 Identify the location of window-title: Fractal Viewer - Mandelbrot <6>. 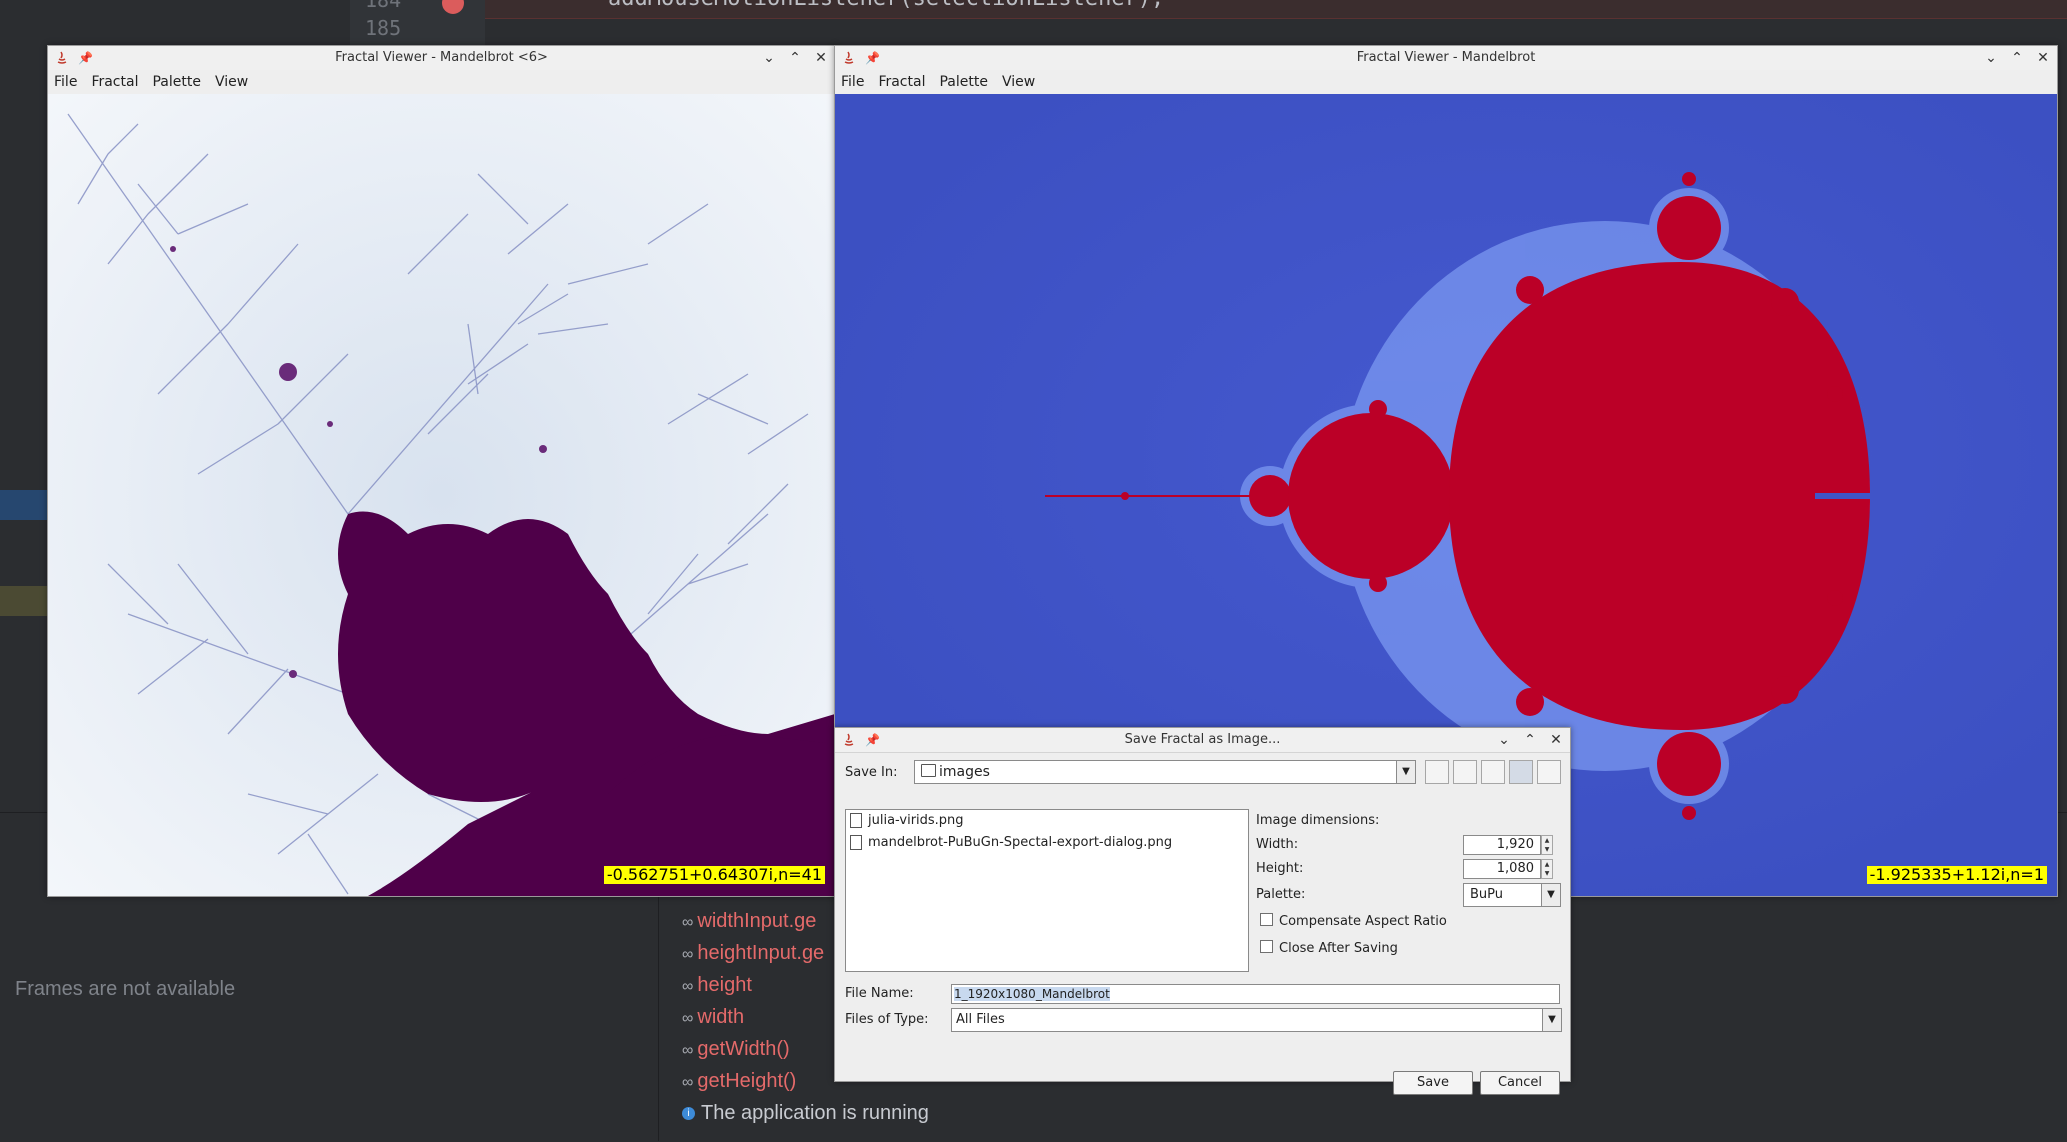
(441, 57).